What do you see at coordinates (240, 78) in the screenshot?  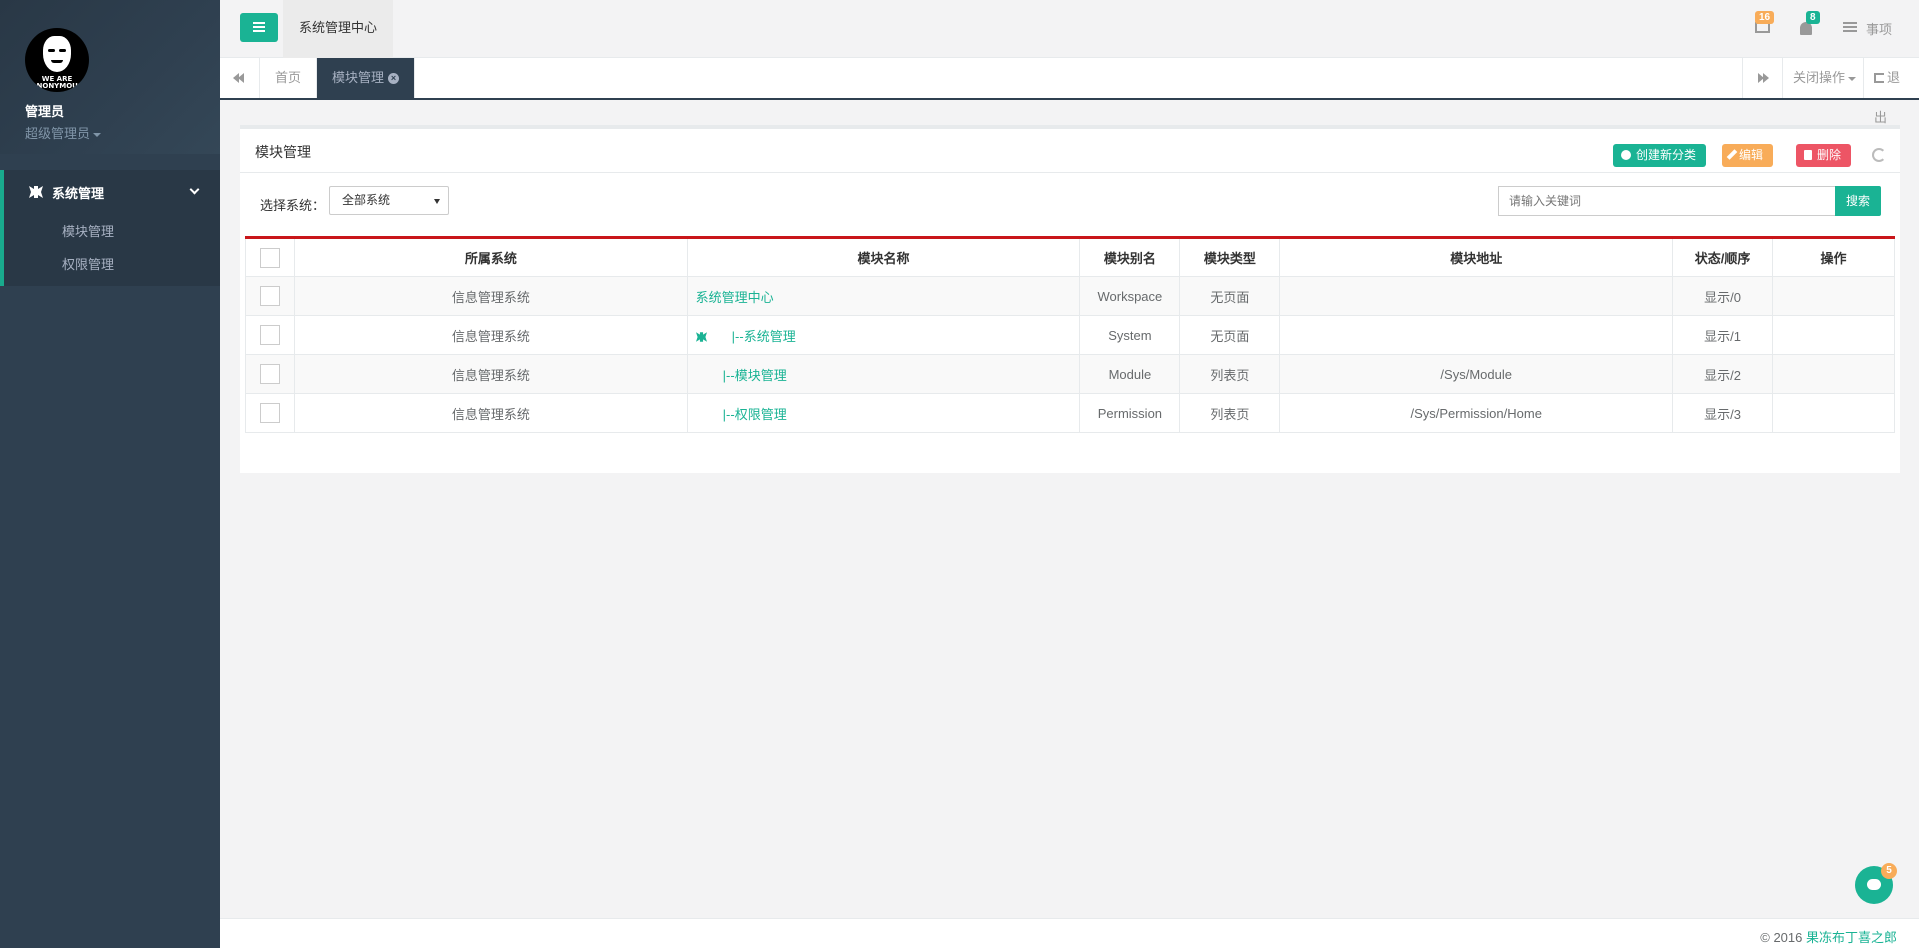 I see `tab-scroll-left-button` at bounding box center [240, 78].